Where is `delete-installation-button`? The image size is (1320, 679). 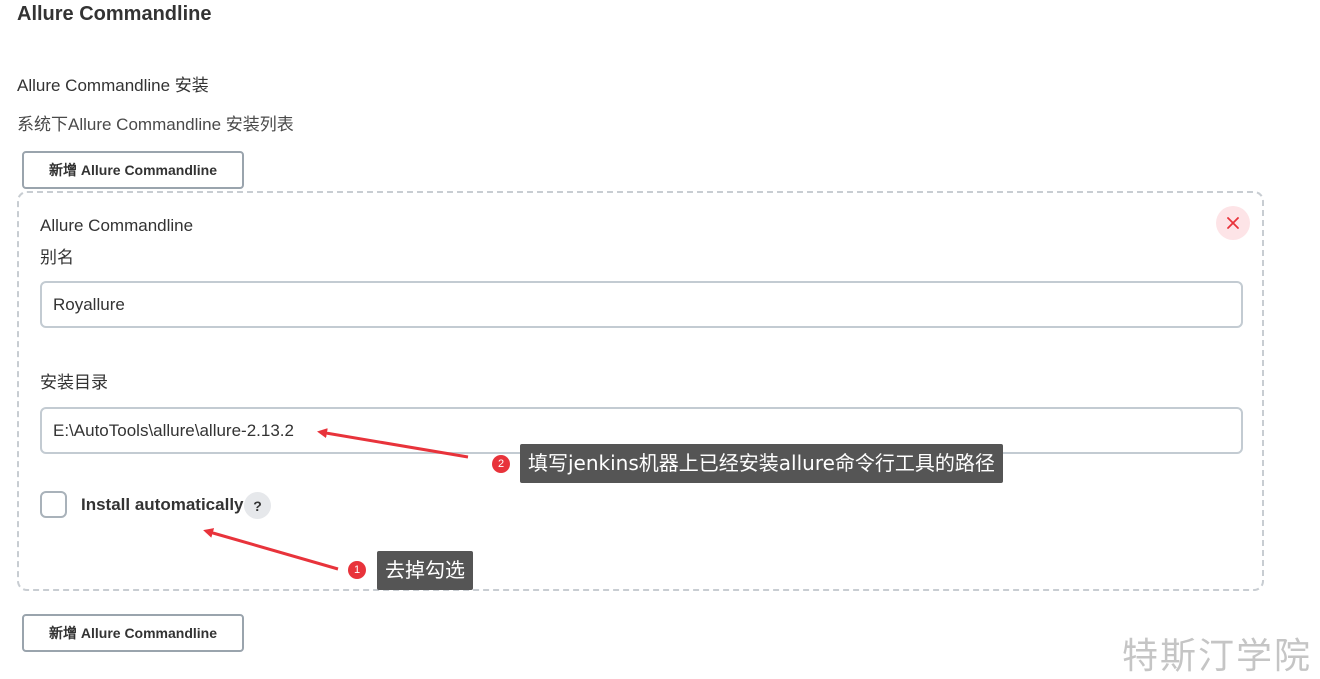 delete-installation-button is located at coordinates (1233, 223).